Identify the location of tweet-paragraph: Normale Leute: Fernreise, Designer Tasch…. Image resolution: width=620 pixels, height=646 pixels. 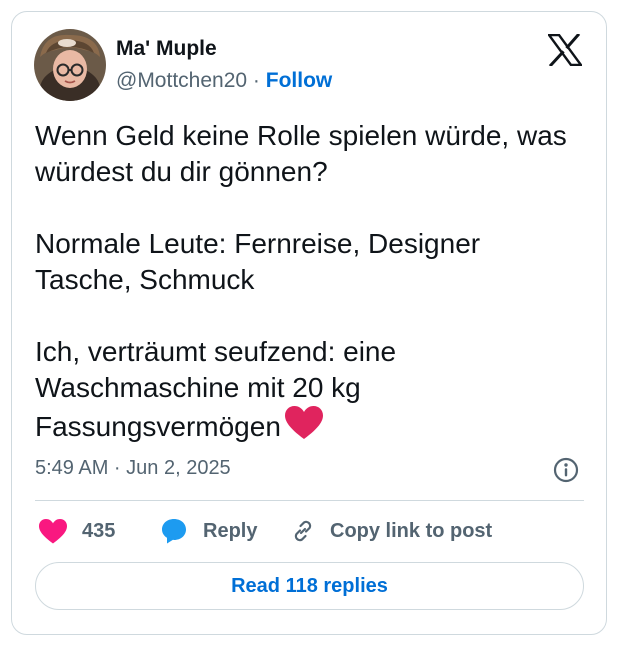
(258, 261).